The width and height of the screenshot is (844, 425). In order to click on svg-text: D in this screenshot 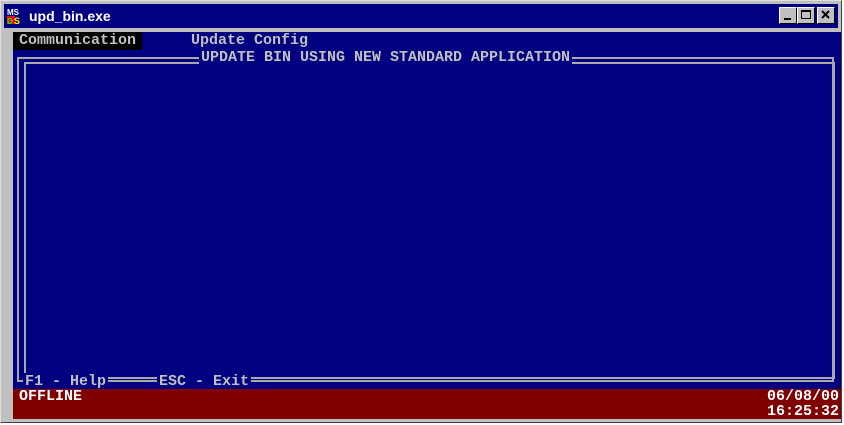, I will do `click(10, 21)`.